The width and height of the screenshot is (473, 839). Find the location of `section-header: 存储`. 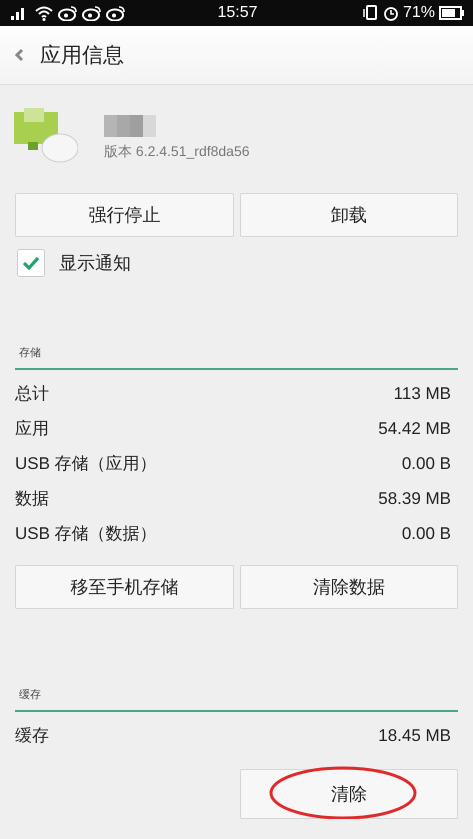

section-header: 存储 is located at coordinates (29, 352).